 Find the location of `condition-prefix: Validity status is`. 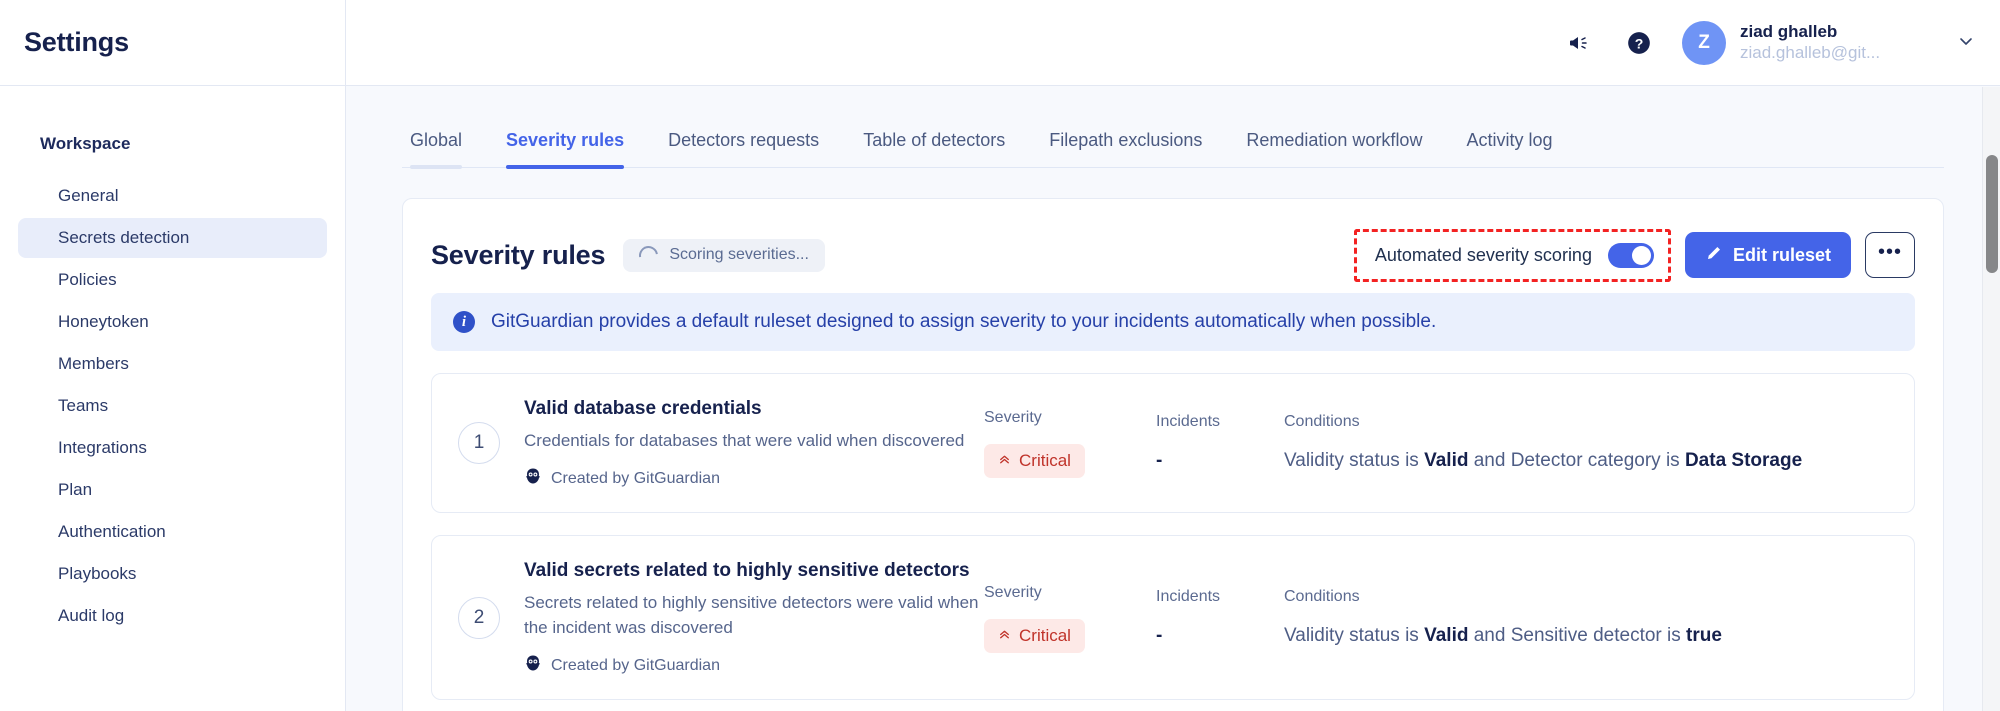

condition-prefix: Validity status is is located at coordinates (1354, 635).